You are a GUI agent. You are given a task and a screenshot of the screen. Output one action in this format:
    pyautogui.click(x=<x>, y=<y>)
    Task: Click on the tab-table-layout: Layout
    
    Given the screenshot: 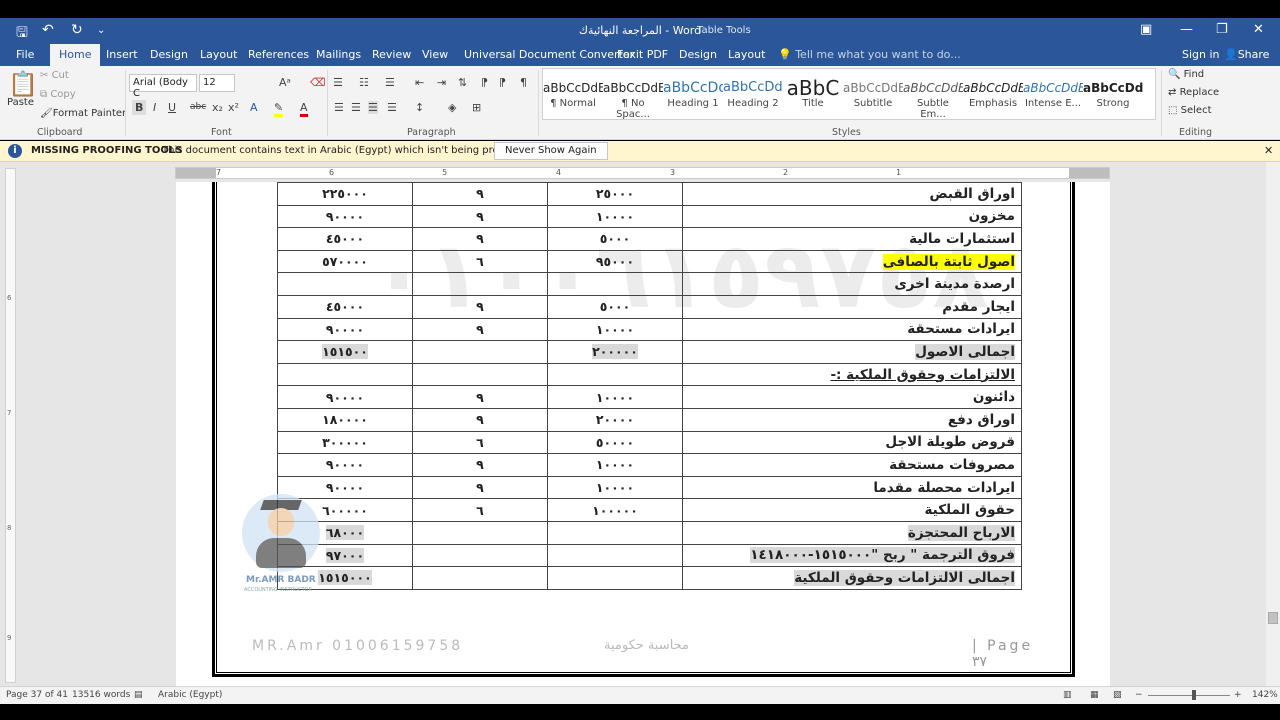 What is the action you would take?
    pyautogui.click(x=746, y=54)
    